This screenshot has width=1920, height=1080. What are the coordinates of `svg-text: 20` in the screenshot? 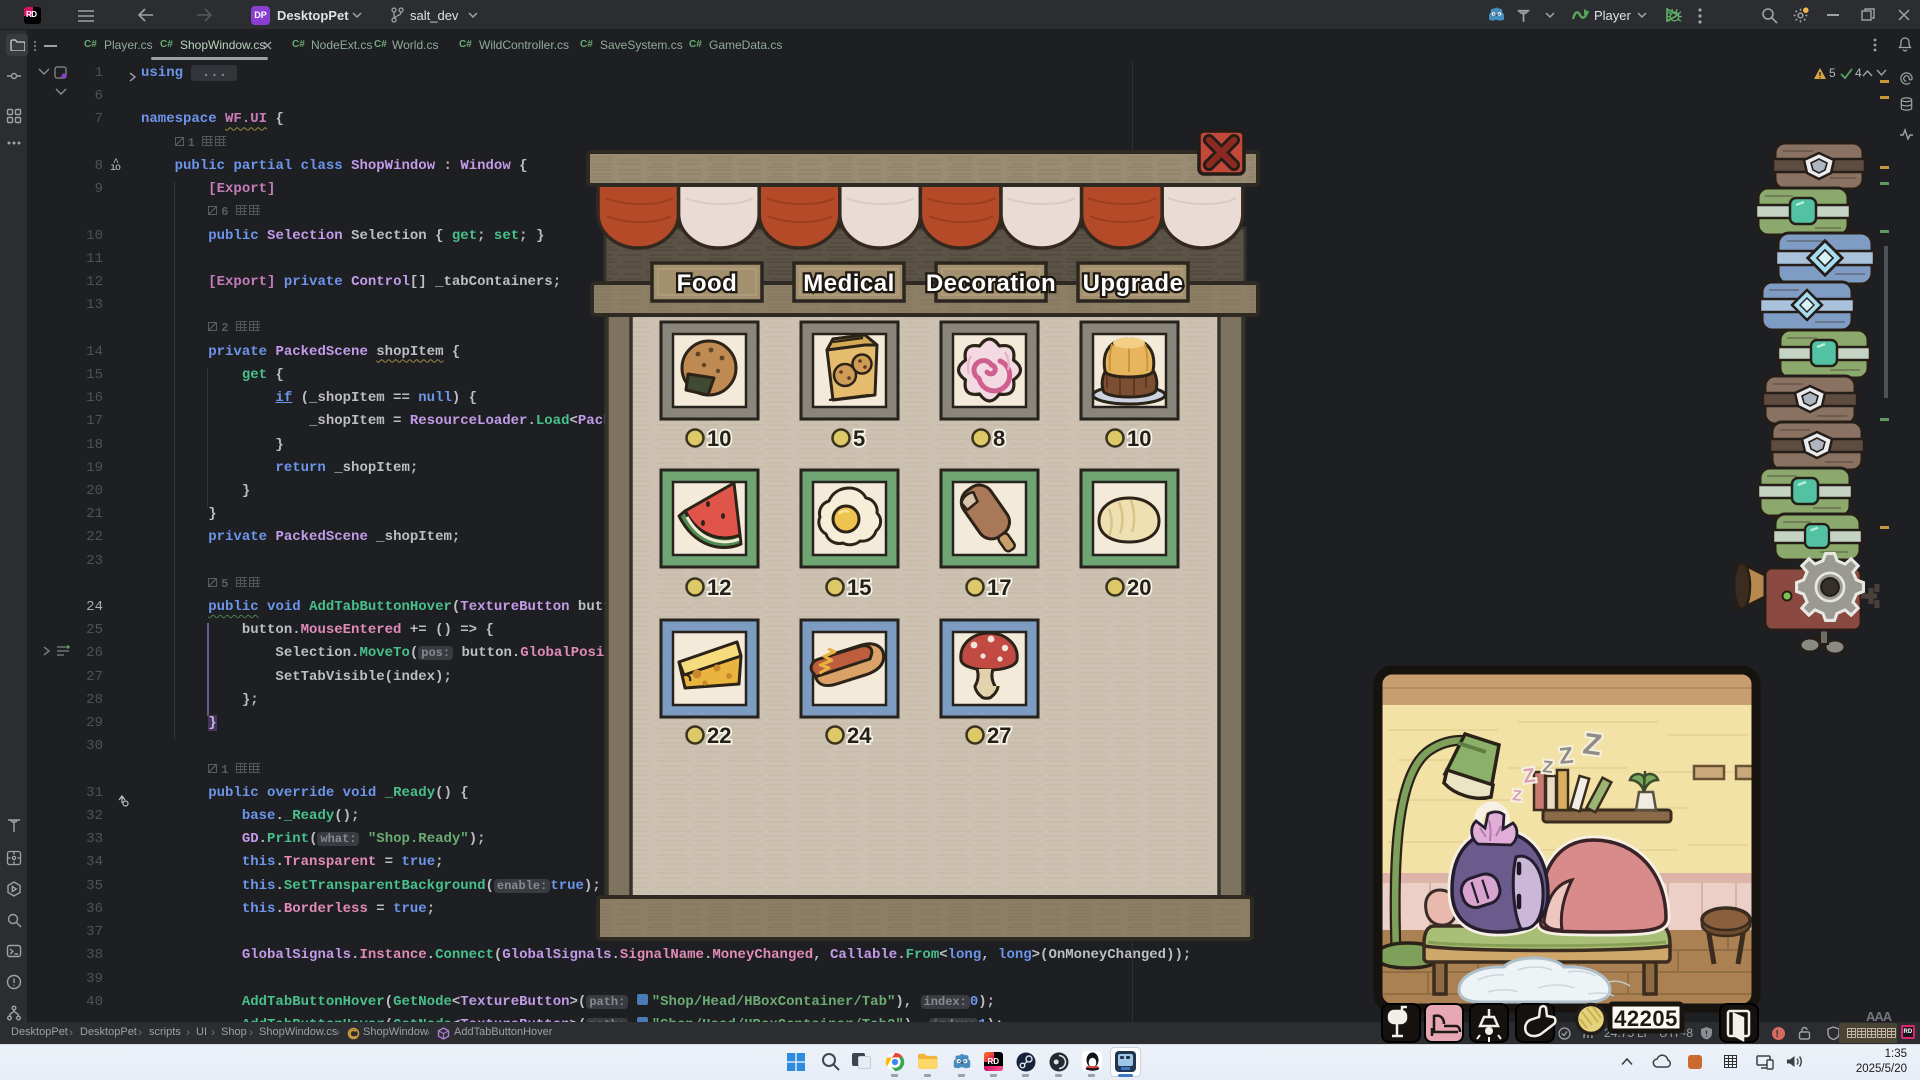 It's located at (1139, 587).